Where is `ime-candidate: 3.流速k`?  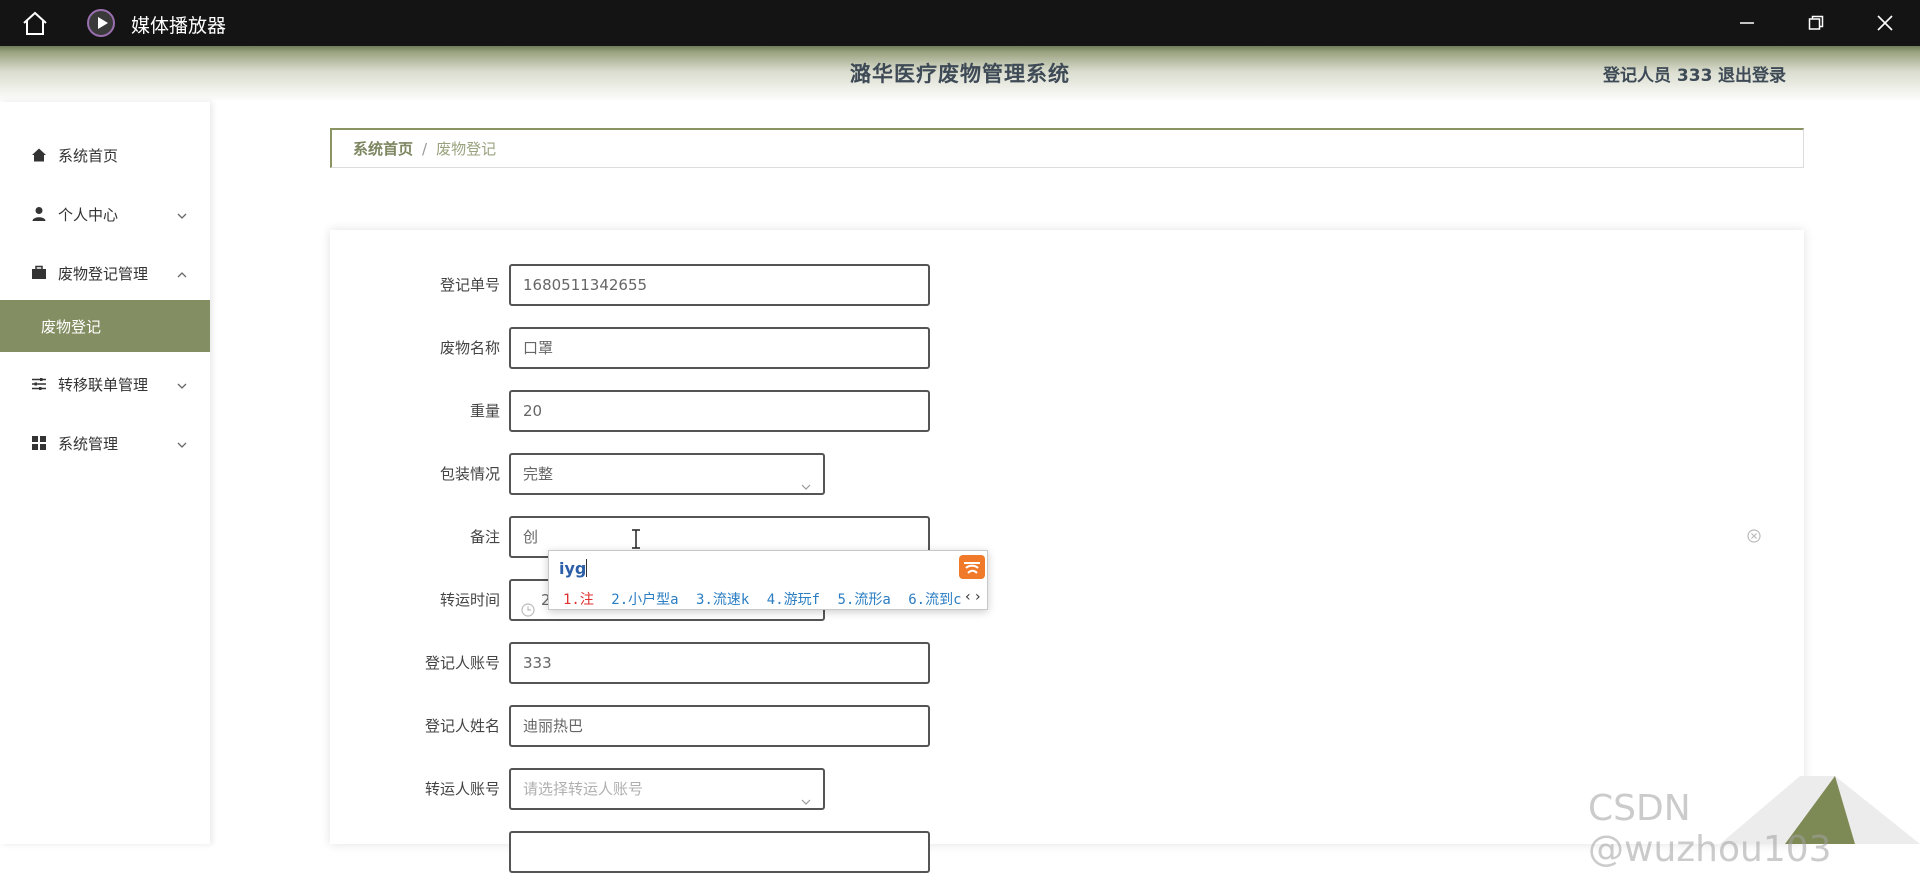
ime-candidate: 3.流速k is located at coordinates (722, 600).